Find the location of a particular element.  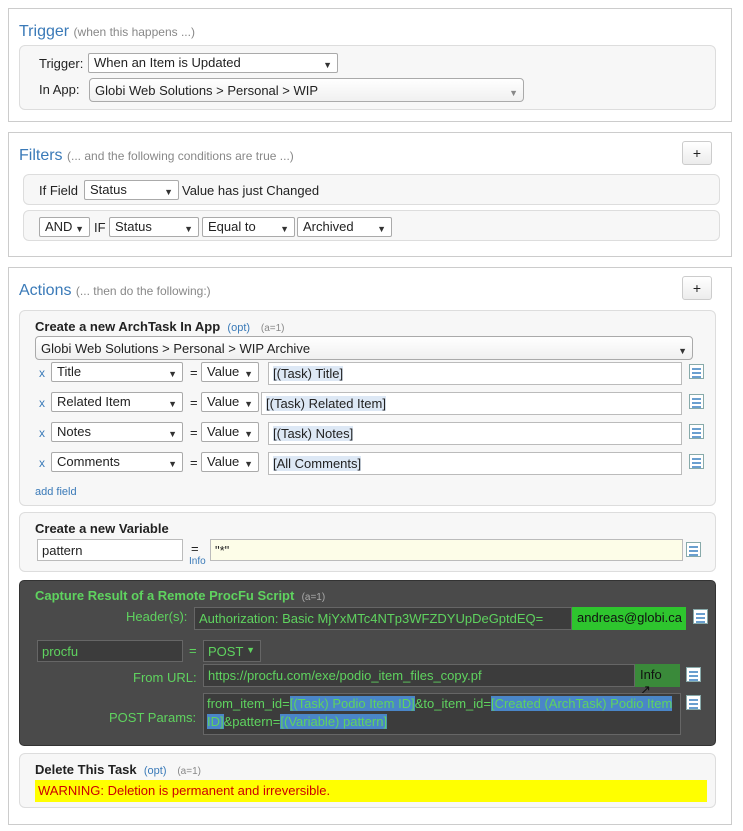

type-select-notes: Value ▼ is located at coordinates (230, 432).